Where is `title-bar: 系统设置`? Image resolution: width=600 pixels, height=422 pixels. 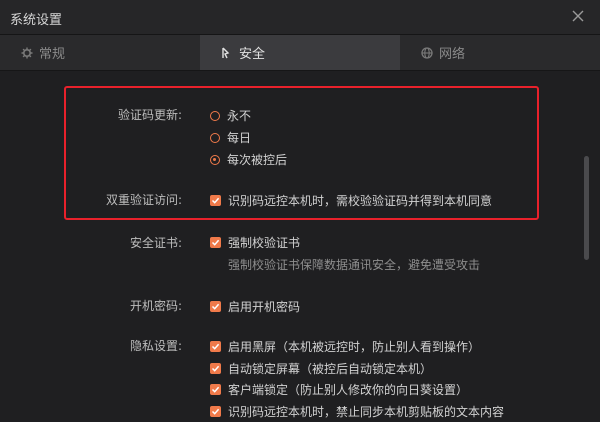 title-bar: 系统设置 is located at coordinates (300, 17).